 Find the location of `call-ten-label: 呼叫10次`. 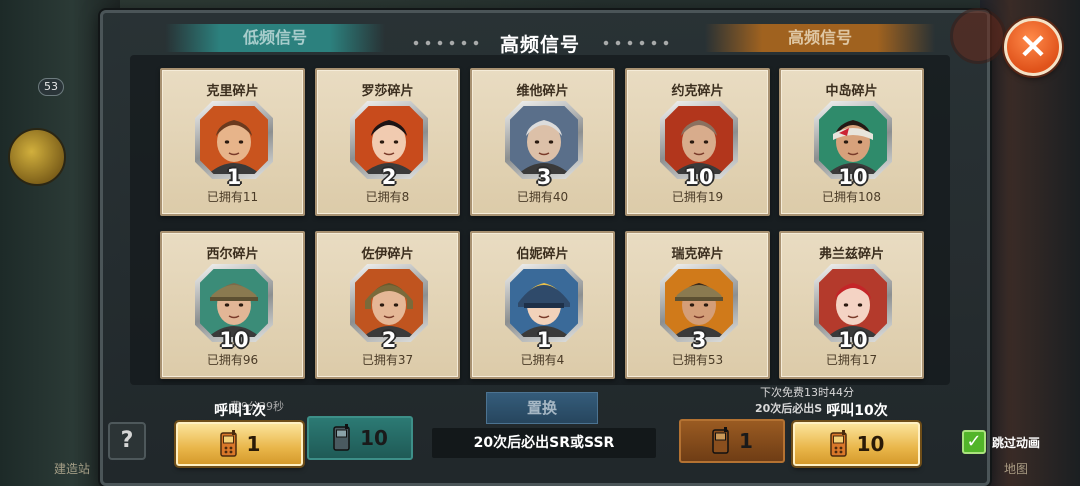

call-ten-label: 呼叫10次 is located at coordinates (857, 411).